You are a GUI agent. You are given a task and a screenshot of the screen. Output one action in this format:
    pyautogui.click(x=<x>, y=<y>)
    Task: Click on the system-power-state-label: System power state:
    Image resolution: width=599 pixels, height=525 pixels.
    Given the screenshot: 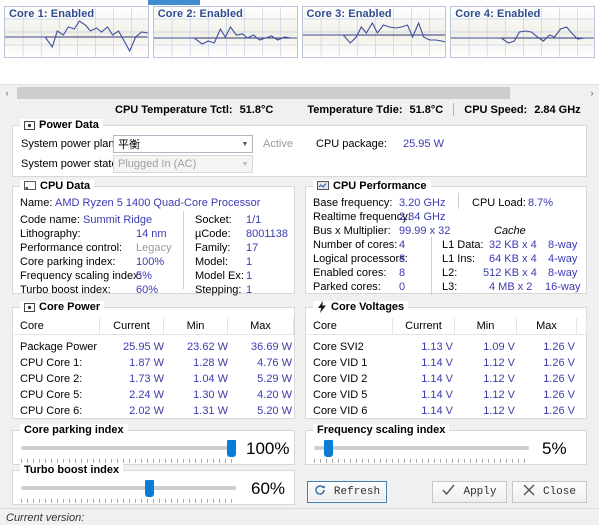 What is the action you would take?
    pyautogui.click(x=71, y=164)
    